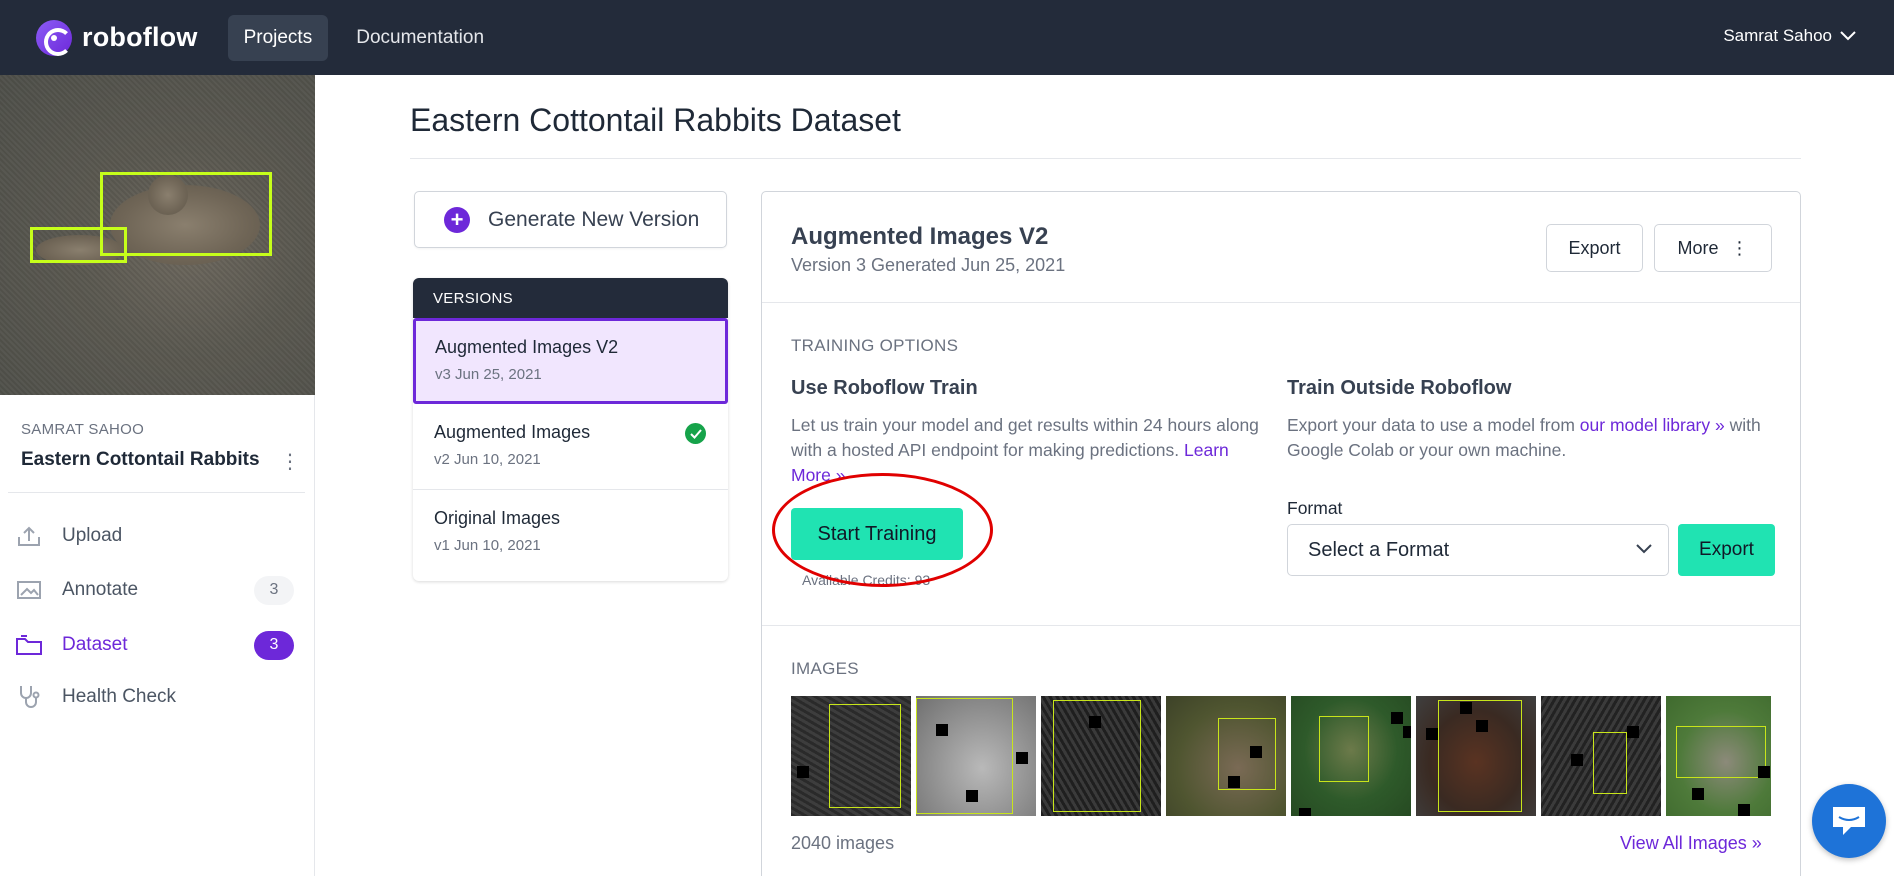 The height and width of the screenshot is (876, 1894). I want to click on sidebar-item-annotate: Annotate 3, so click(154, 590).